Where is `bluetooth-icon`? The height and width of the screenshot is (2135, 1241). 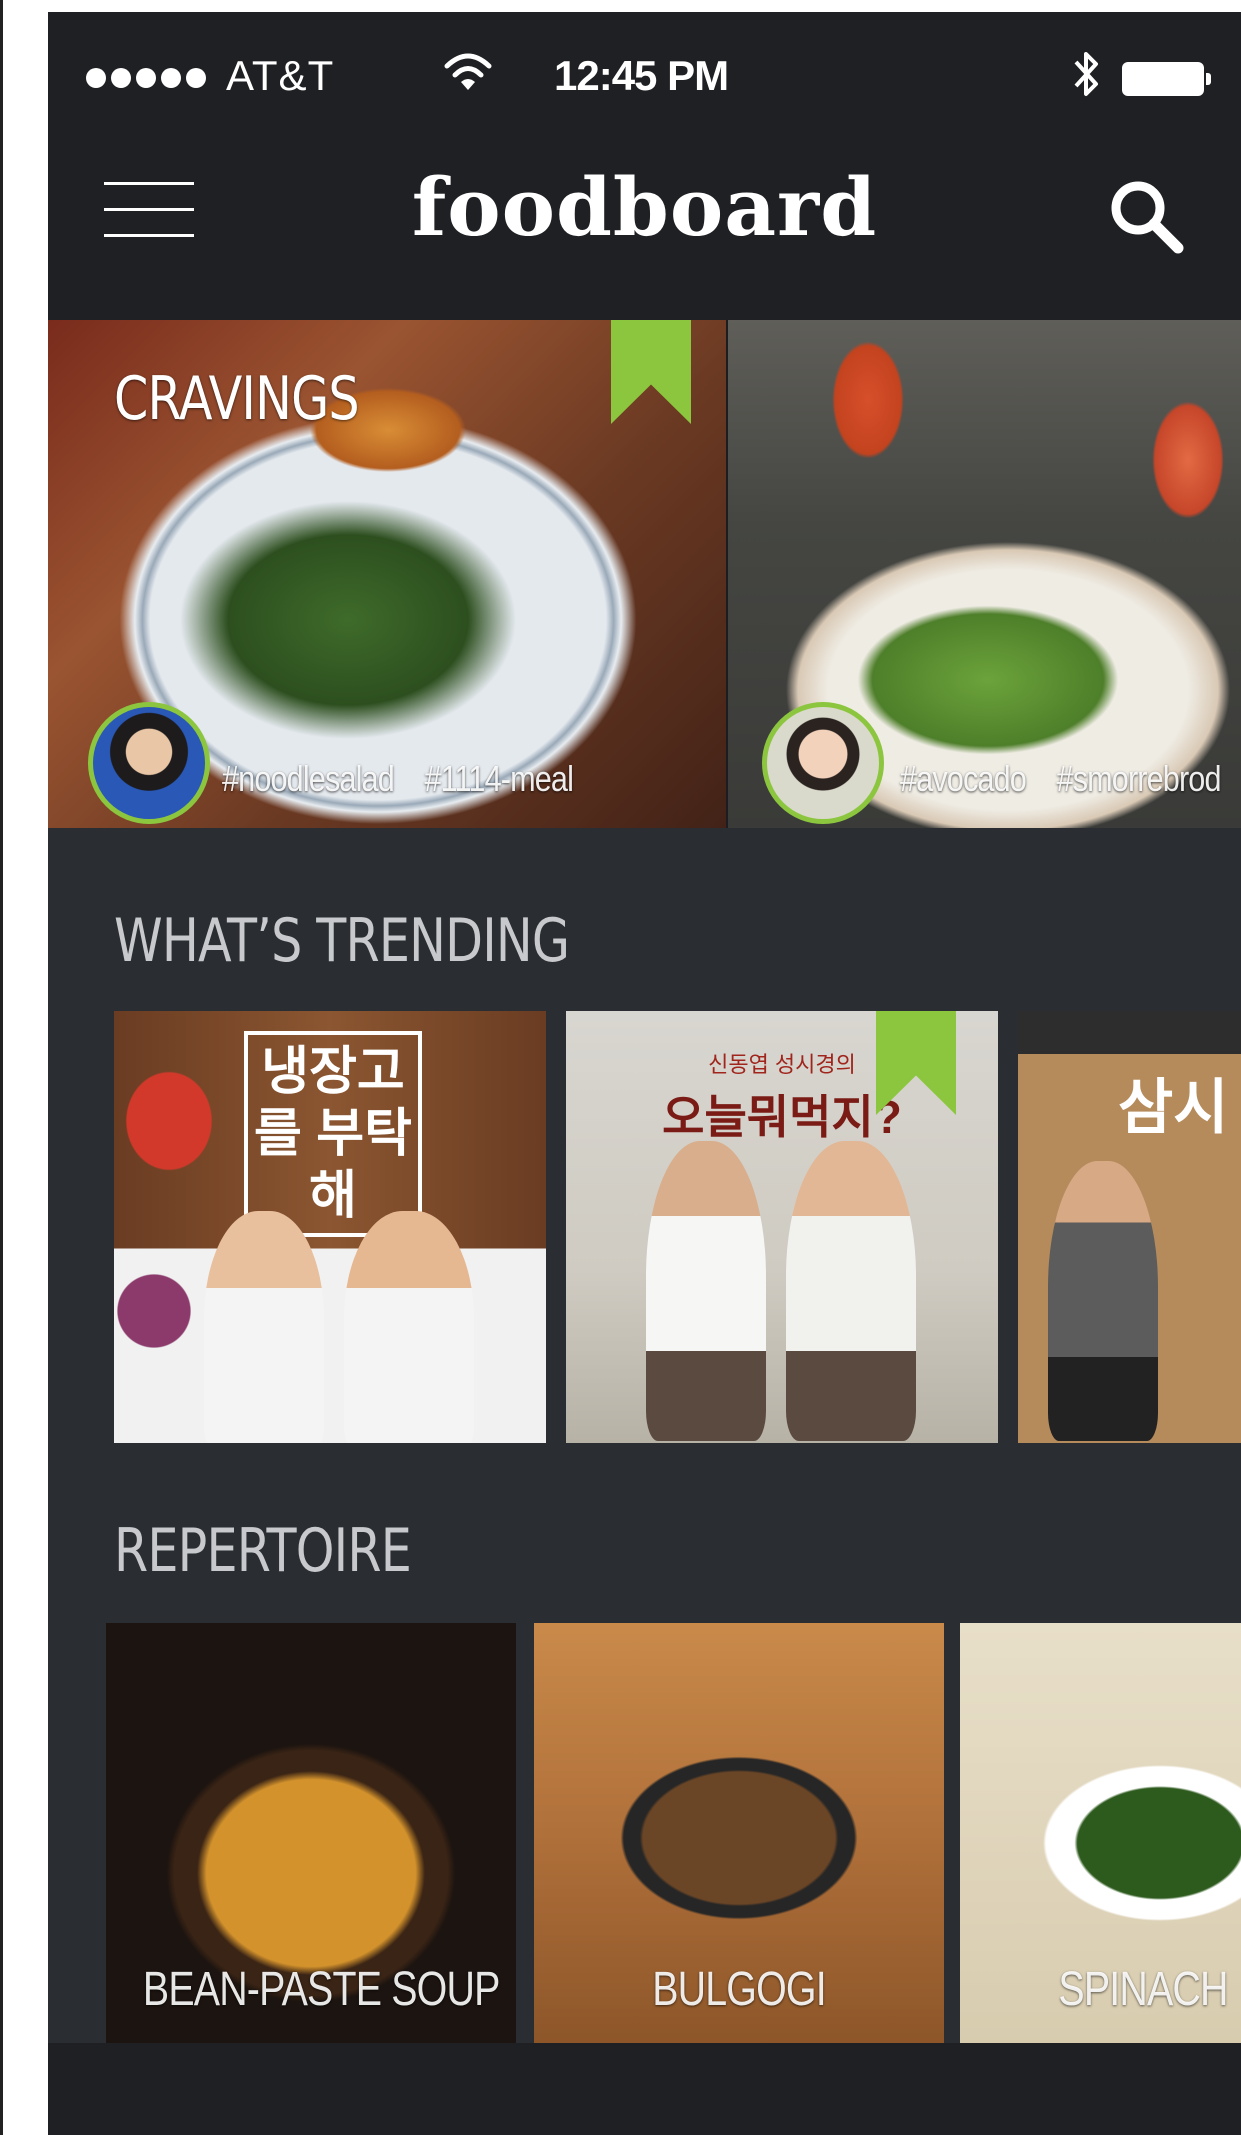
bluetooth-icon is located at coordinates (1086, 81).